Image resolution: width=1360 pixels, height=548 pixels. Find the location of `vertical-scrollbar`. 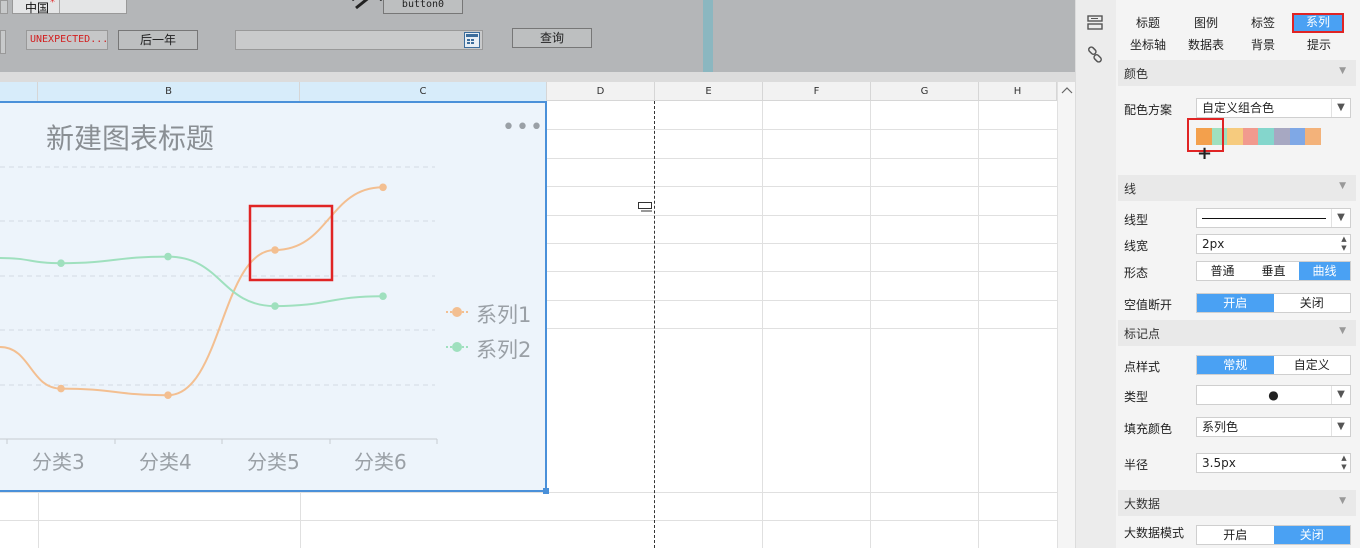

vertical-scrollbar is located at coordinates (1066, 315).